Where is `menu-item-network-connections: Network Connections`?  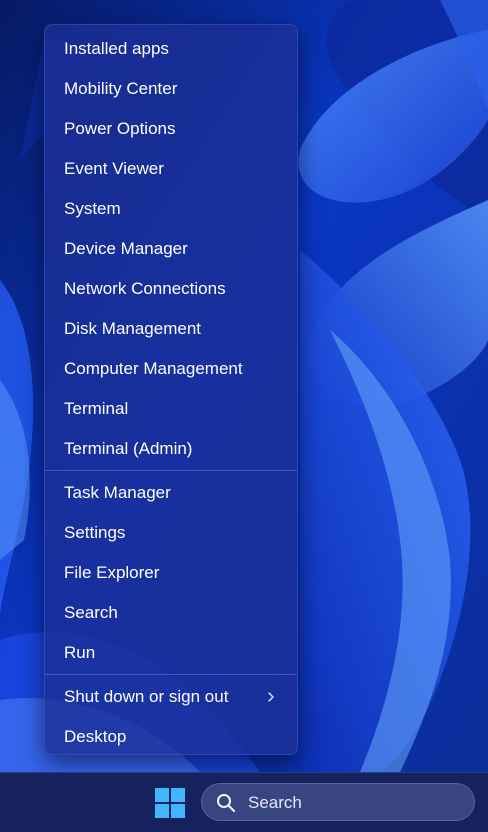
menu-item-network-connections: Network Connections is located at coordinates (171, 289).